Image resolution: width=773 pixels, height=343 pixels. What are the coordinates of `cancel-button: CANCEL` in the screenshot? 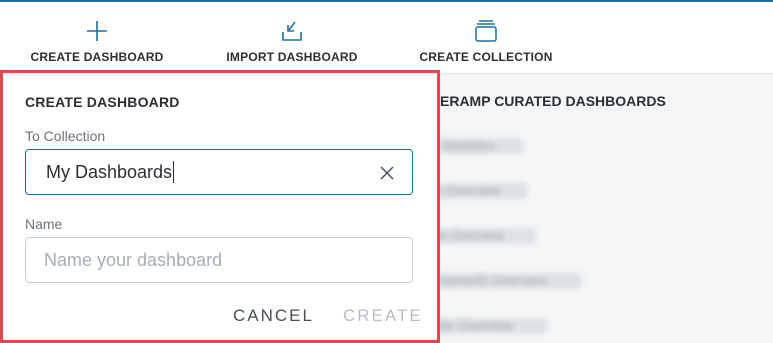 It's located at (273, 316).